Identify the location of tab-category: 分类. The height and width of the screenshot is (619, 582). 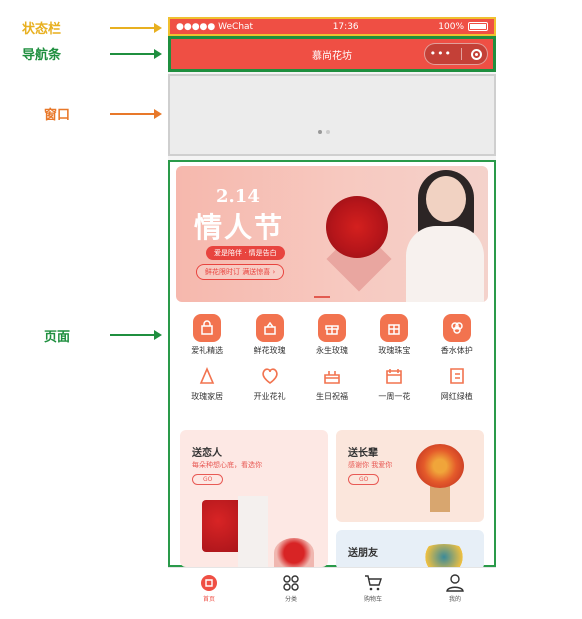
(291, 587).